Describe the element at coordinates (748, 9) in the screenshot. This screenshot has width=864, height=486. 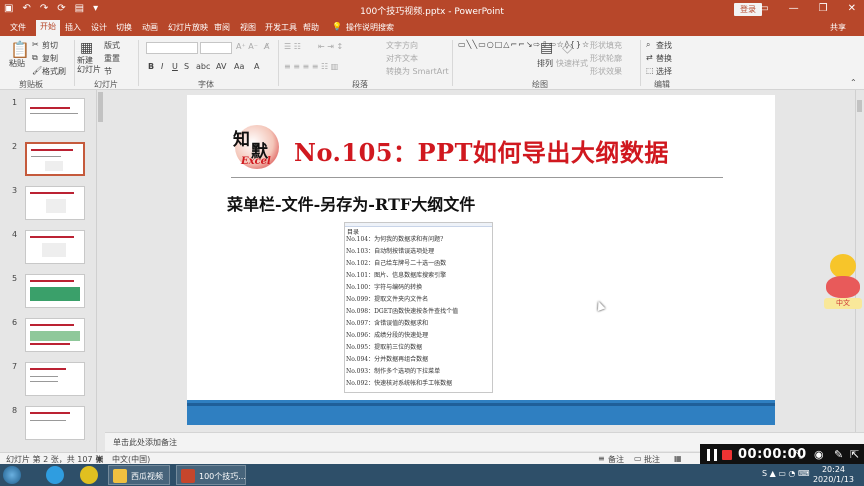
I see `login-button: 登录` at that location.